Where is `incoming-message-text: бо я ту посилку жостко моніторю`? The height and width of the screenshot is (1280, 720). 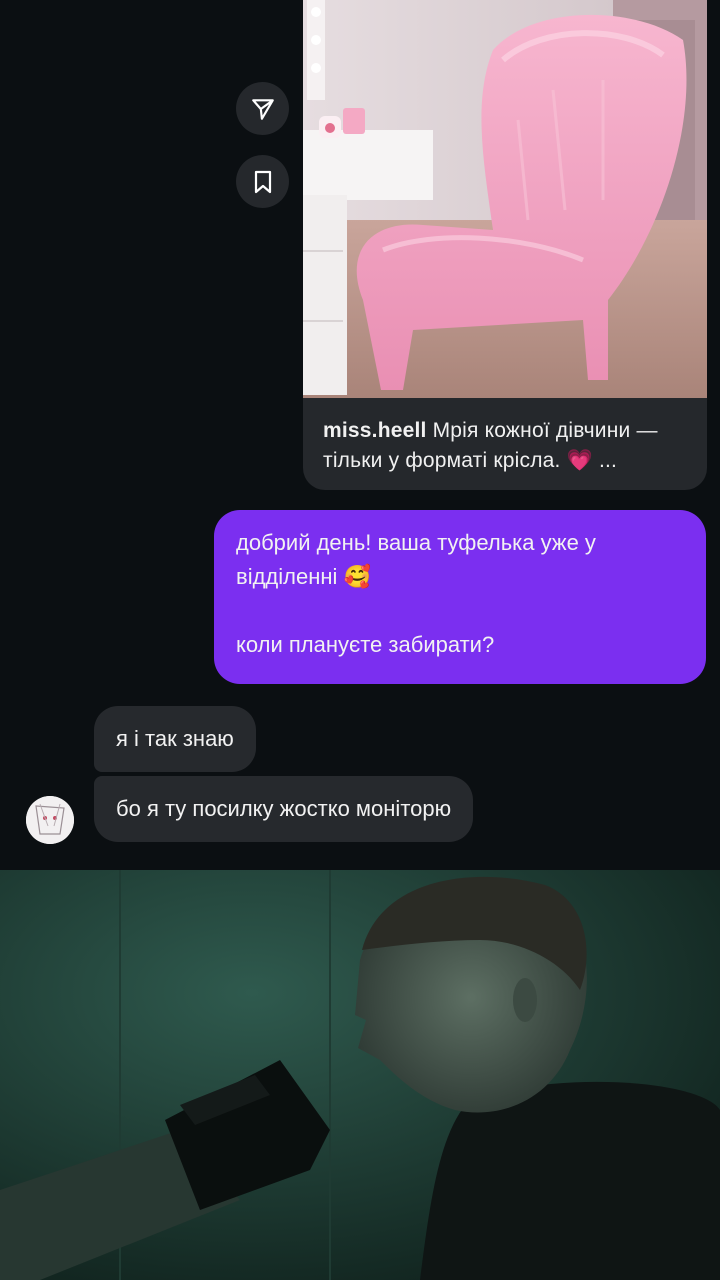 incoming-message-text: бо я ту посилку жостко моніторю is located at coordinates (284, 808).